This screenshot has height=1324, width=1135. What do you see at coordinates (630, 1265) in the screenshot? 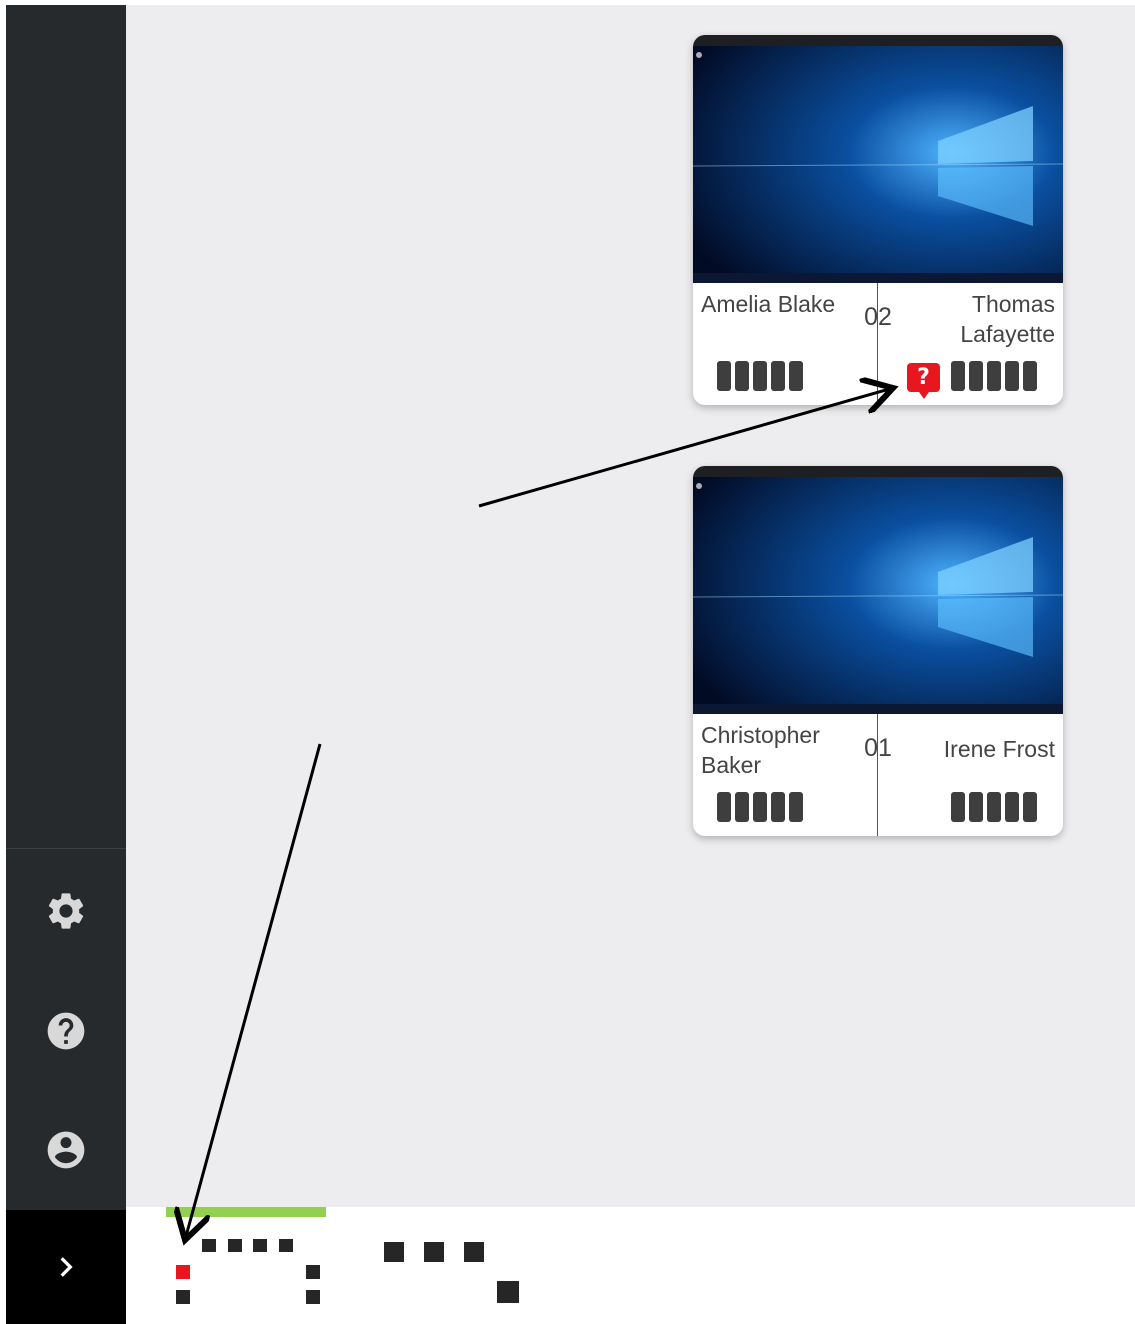
I see `bottom-bar` at bounding box center [630, 1265].